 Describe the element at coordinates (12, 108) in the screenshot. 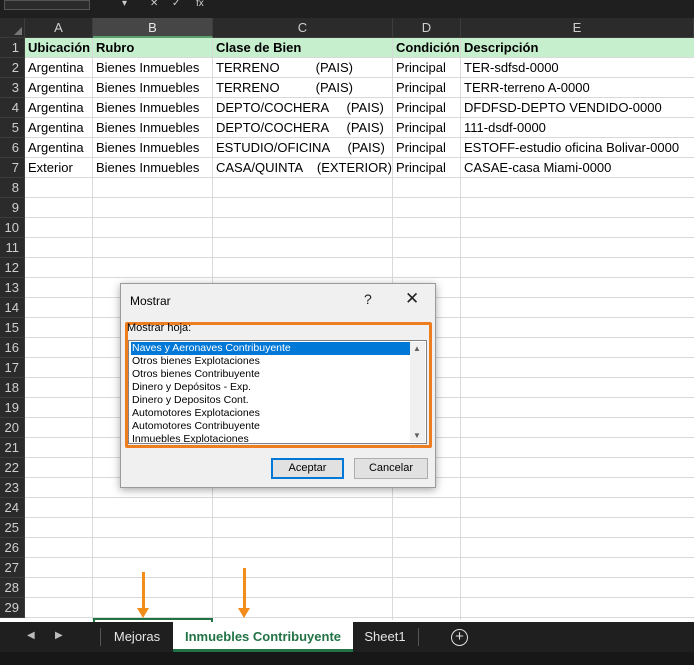

I see `row-header: 4` at that location.